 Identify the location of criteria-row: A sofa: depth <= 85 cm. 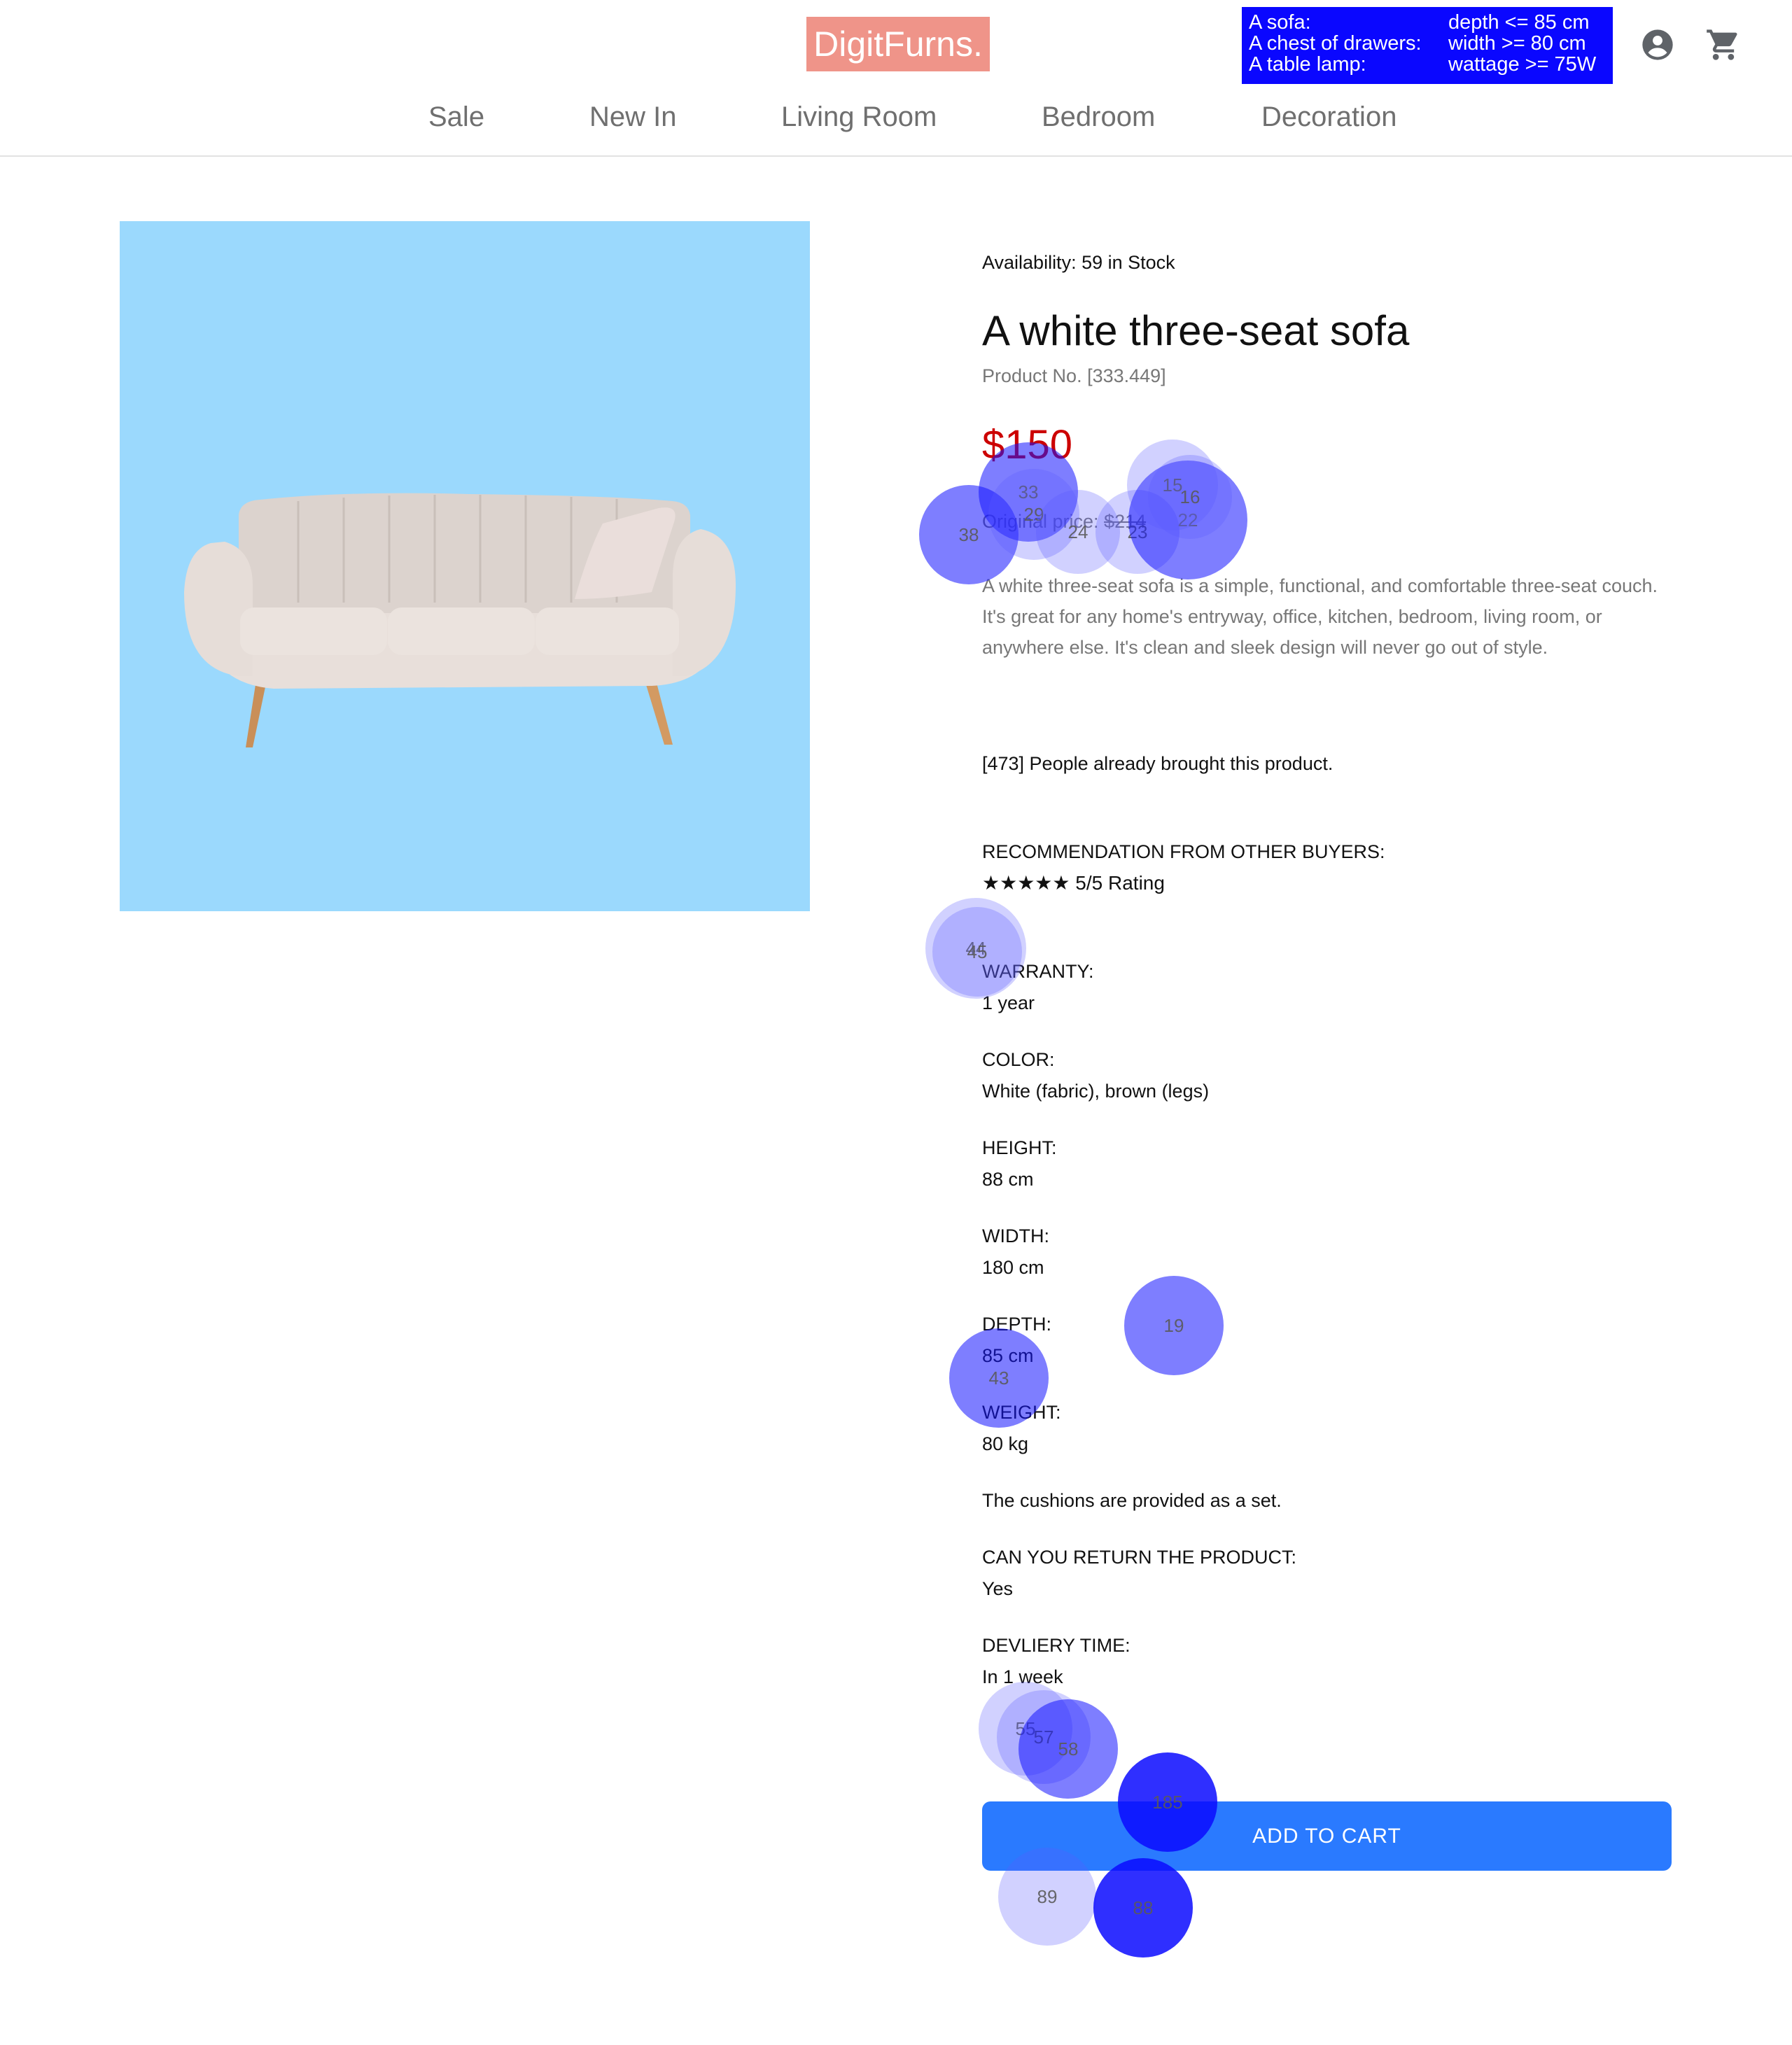
(1427, 23).